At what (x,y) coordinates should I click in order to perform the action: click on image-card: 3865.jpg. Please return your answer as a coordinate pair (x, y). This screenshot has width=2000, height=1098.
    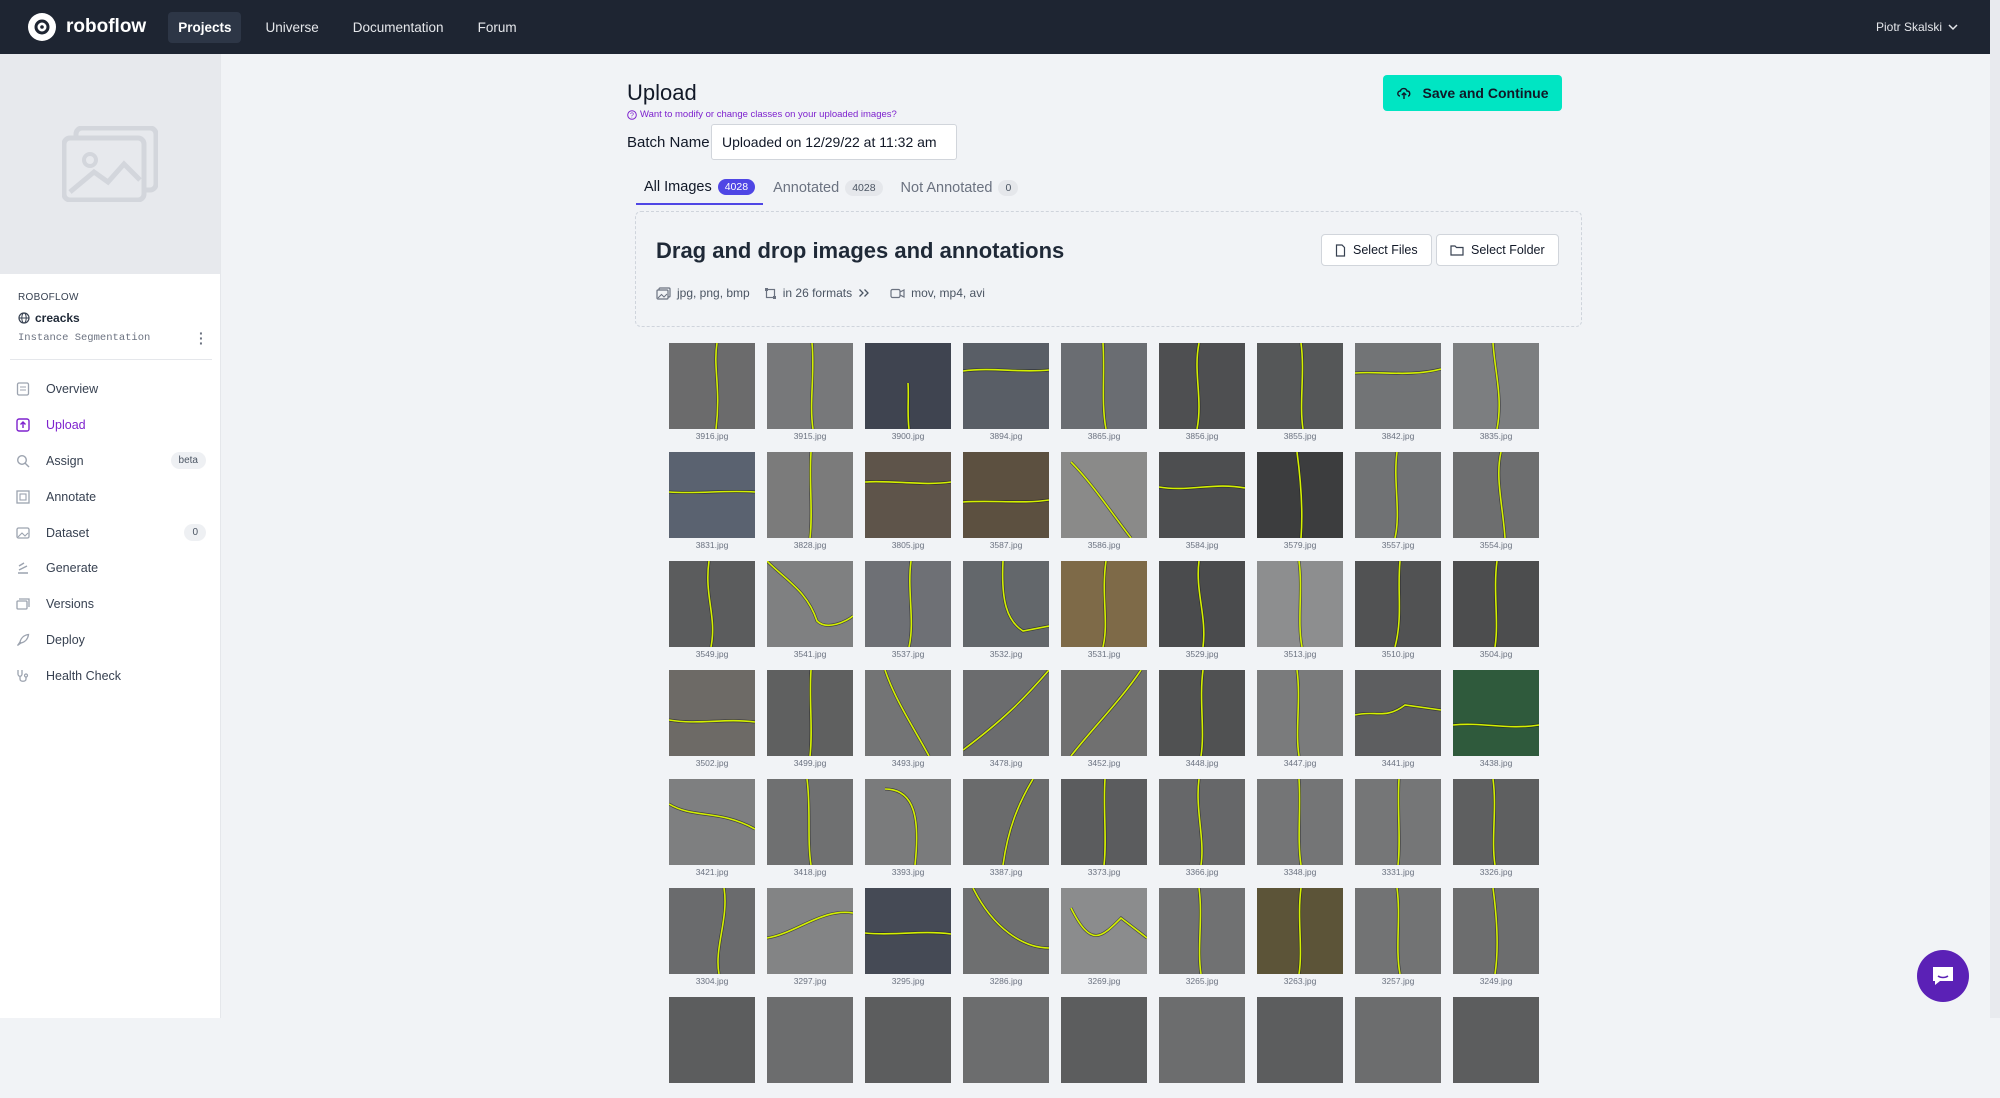
    Looking at the image, I should click on (1104, 393).